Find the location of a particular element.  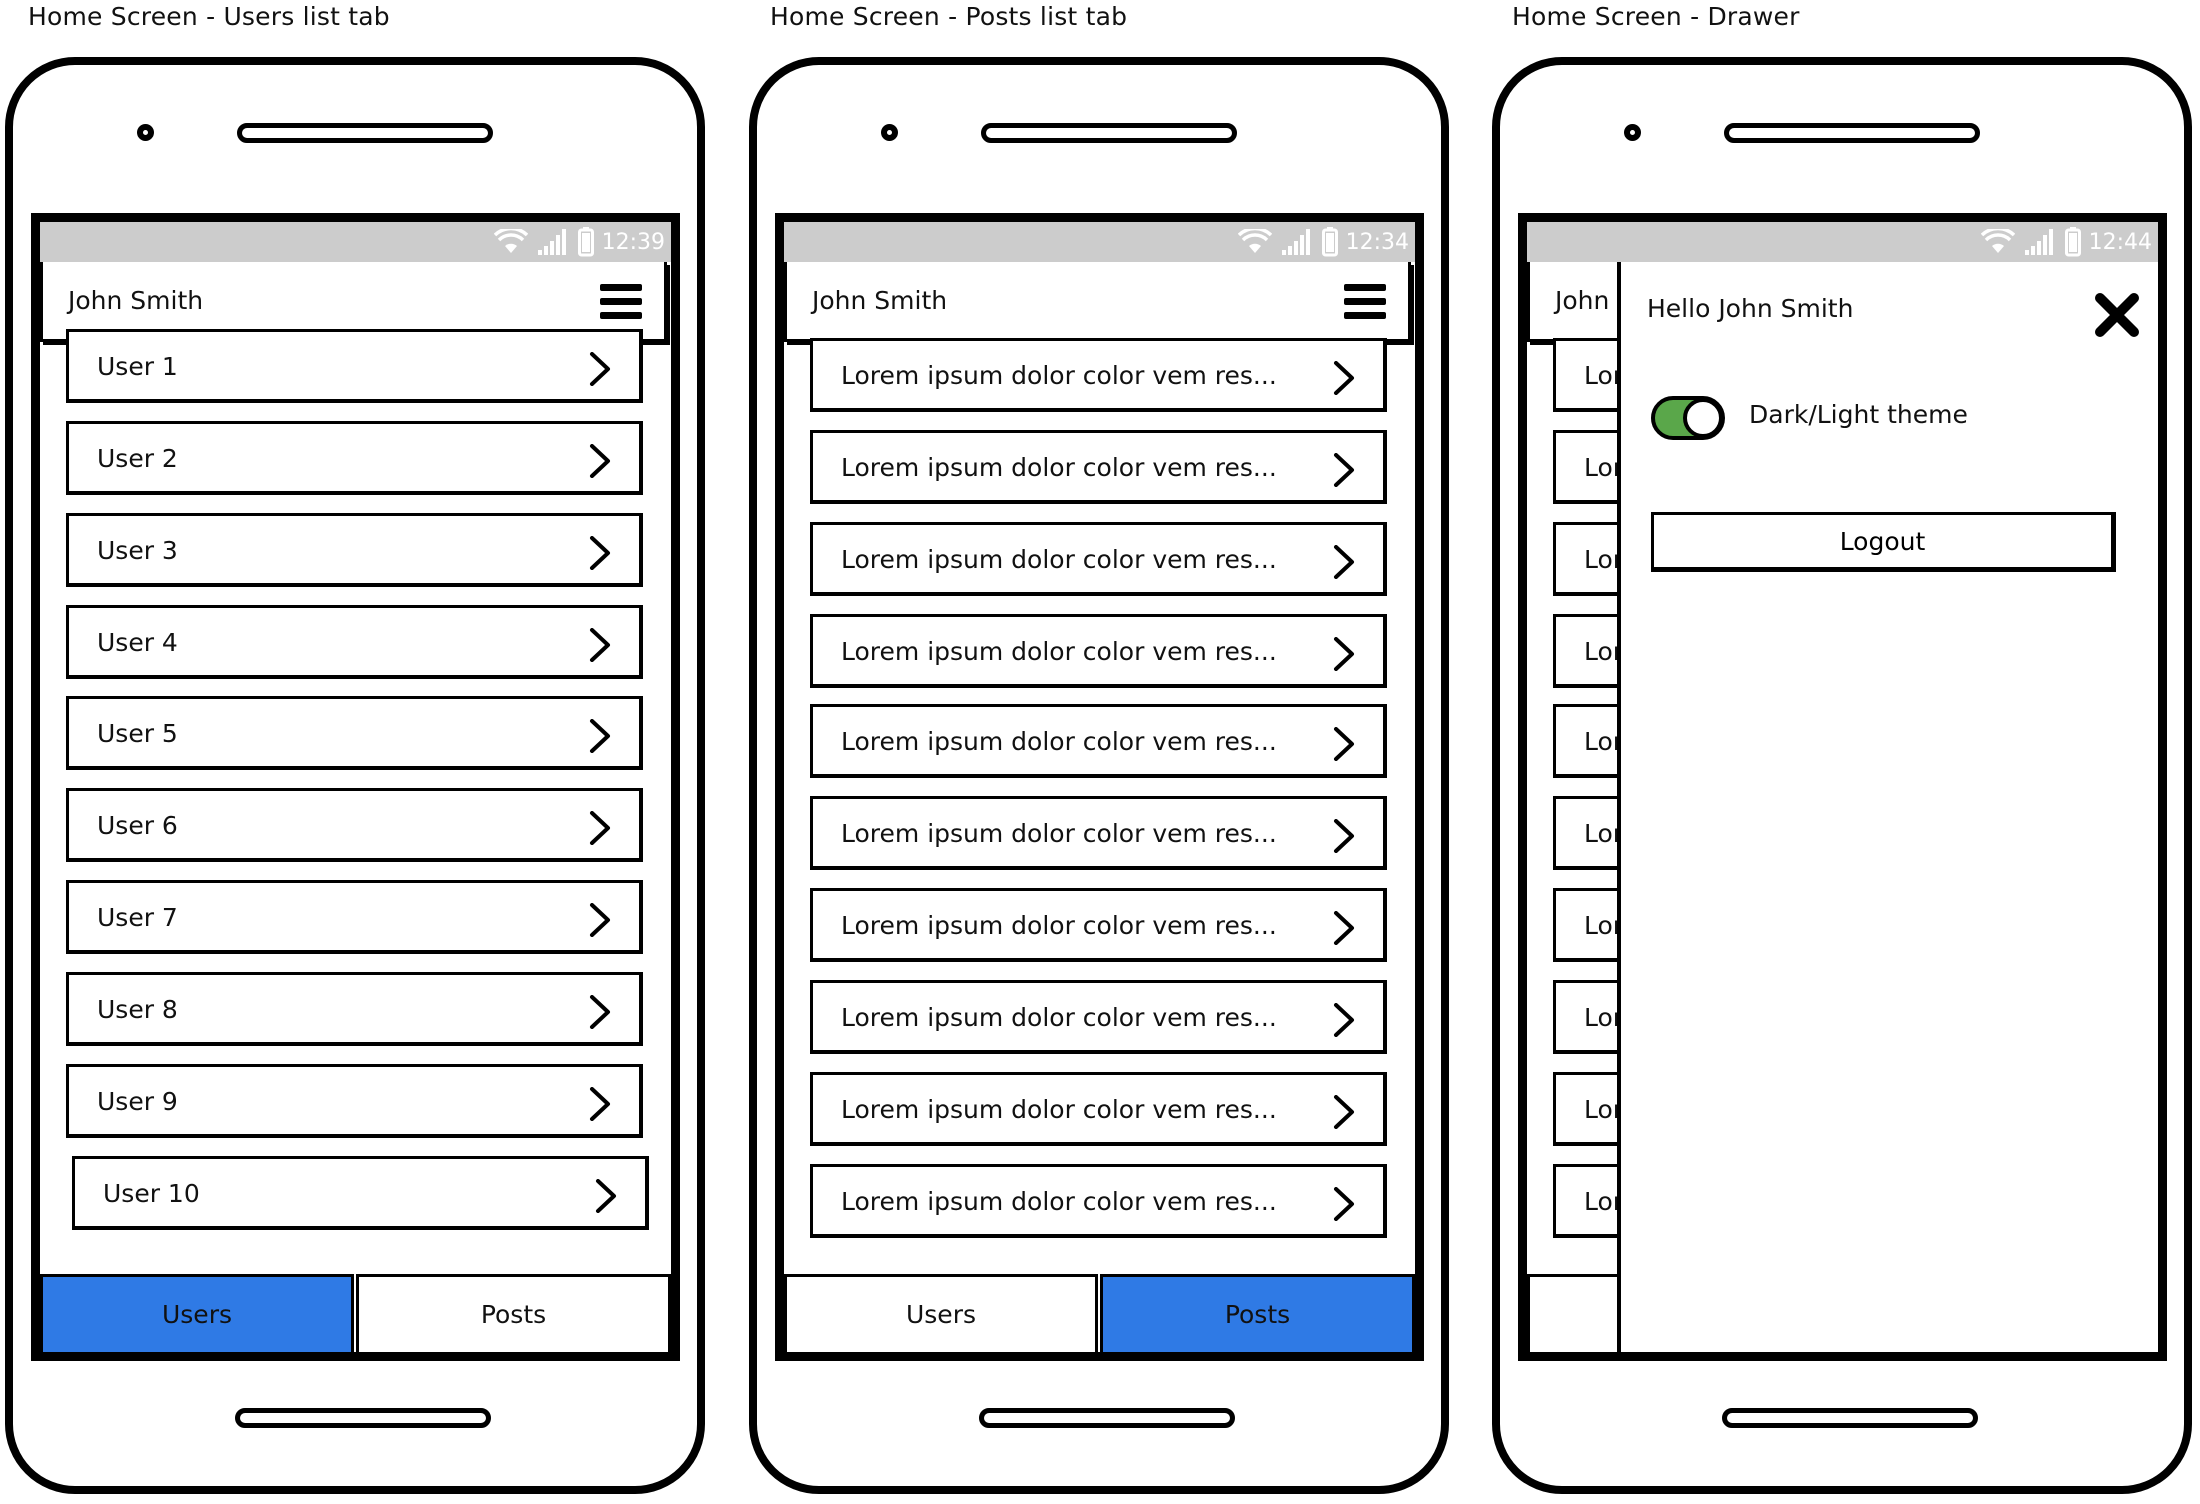

toggle-knob is located at coordinates (1703, 418).